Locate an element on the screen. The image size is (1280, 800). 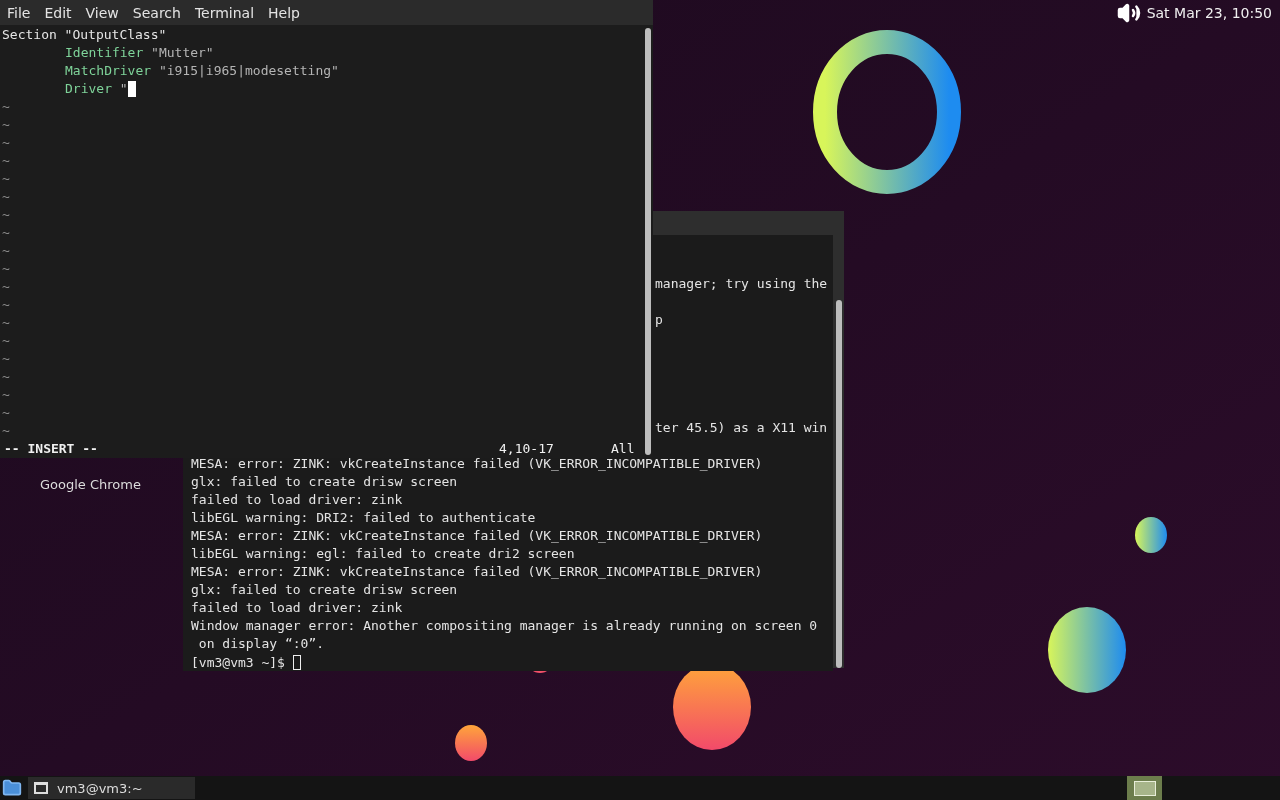
scroll-position: All is located at coordinates (623, 449).